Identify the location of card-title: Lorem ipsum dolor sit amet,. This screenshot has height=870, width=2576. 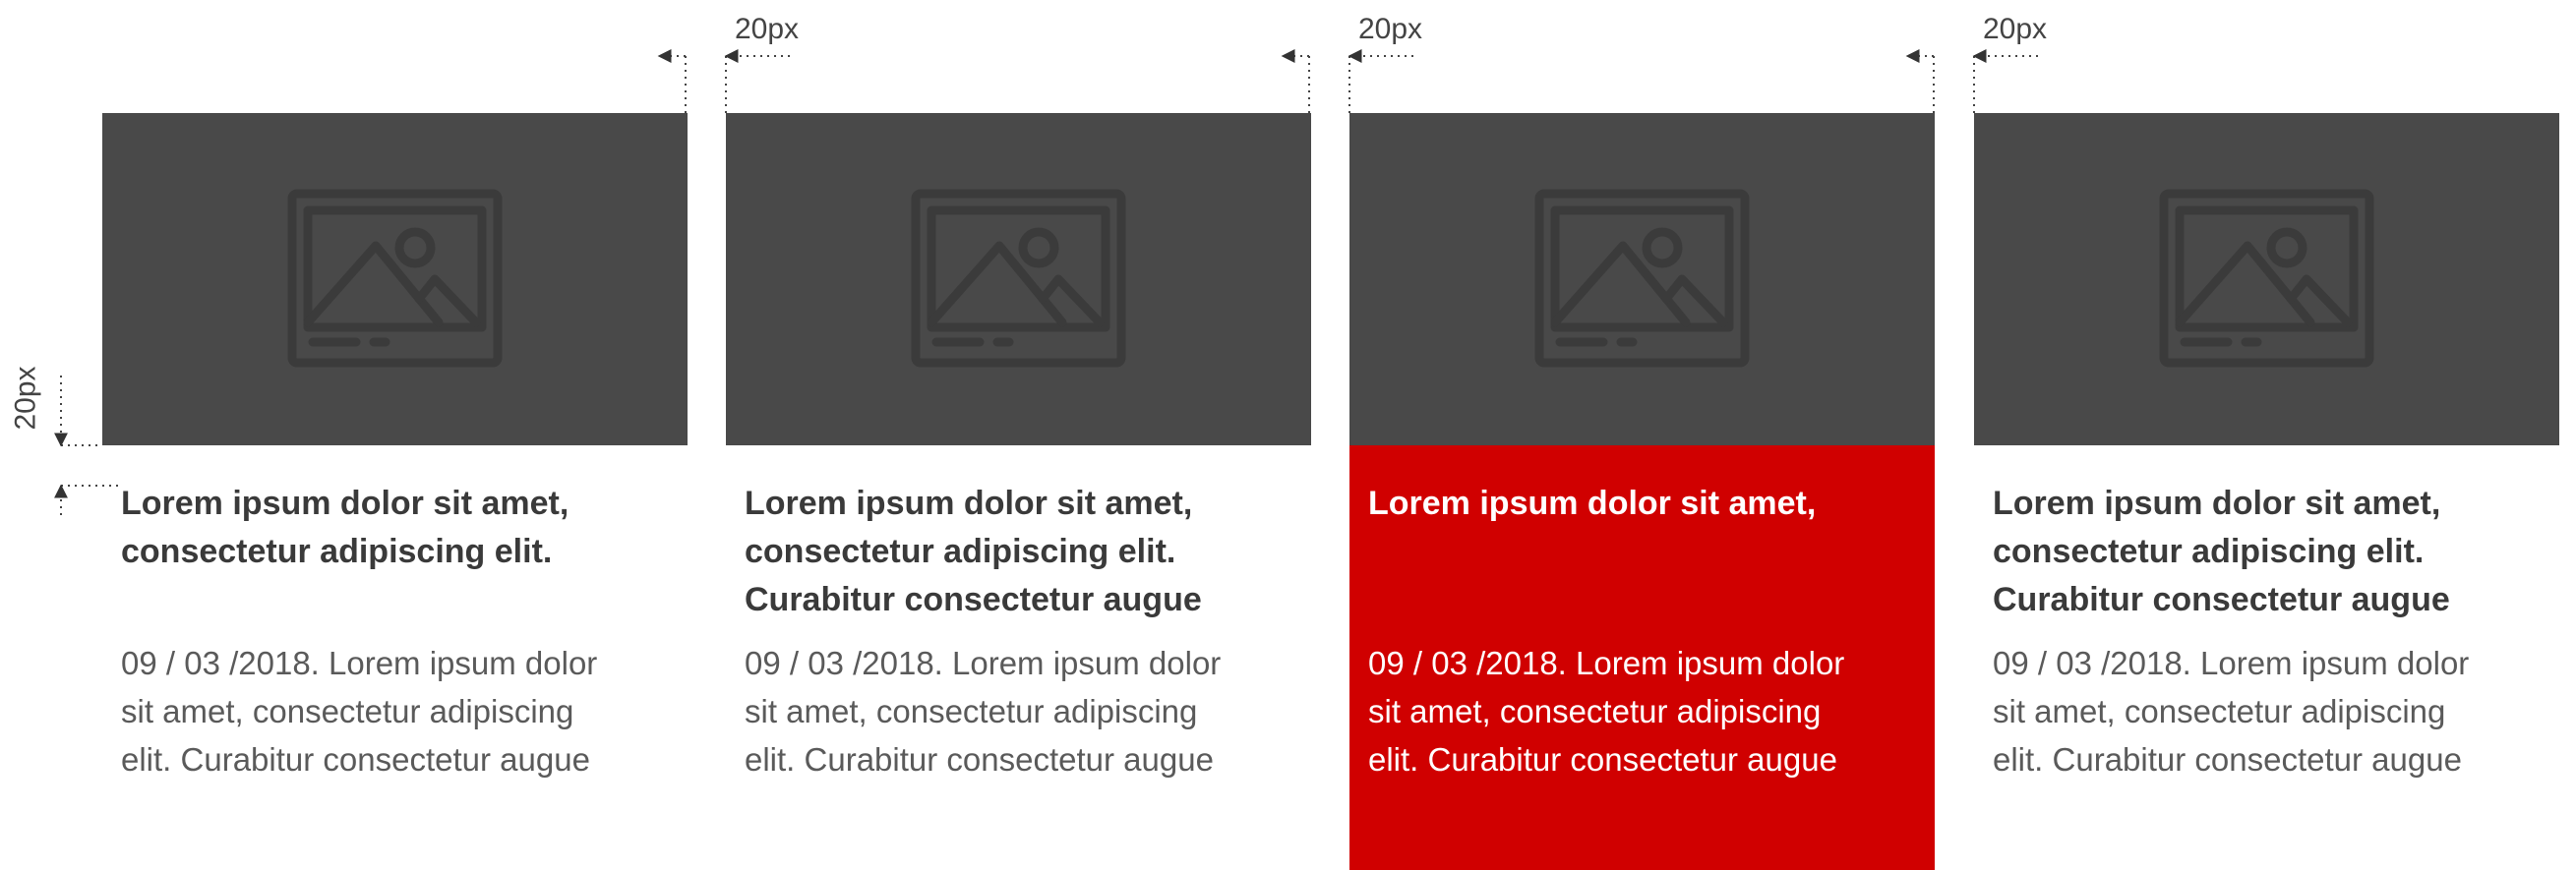
(1644, 504).